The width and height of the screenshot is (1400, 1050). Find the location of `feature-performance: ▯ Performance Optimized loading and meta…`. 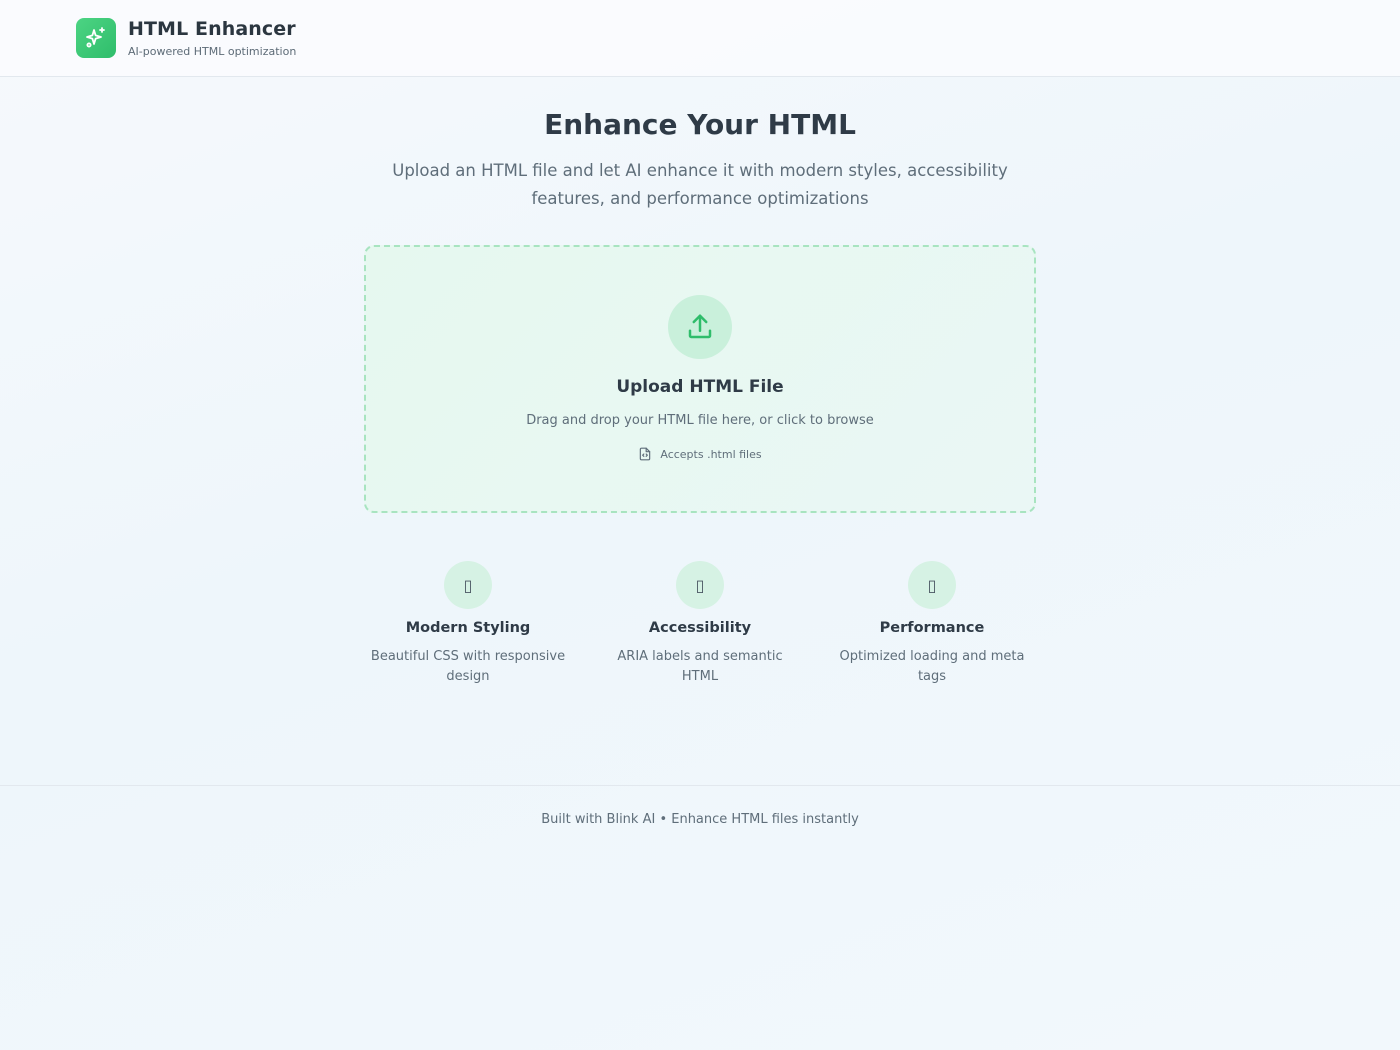

feature-performance: ▯ Performance Optimized loading and meta… is located at coordinates (932, 624).